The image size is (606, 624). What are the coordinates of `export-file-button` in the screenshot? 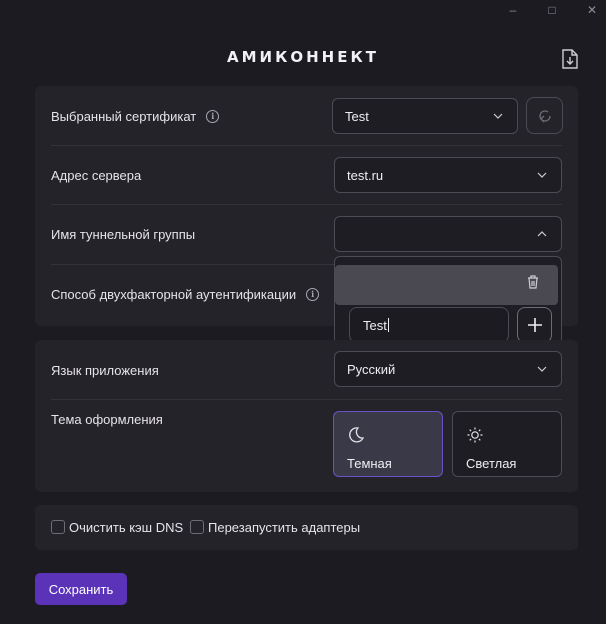 It's located at (570, 59).